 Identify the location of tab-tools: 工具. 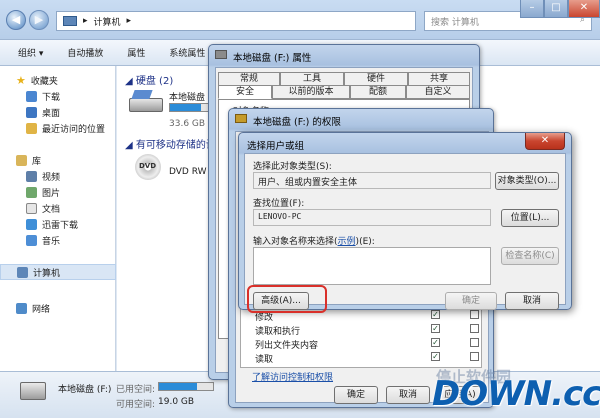
(312, 79).